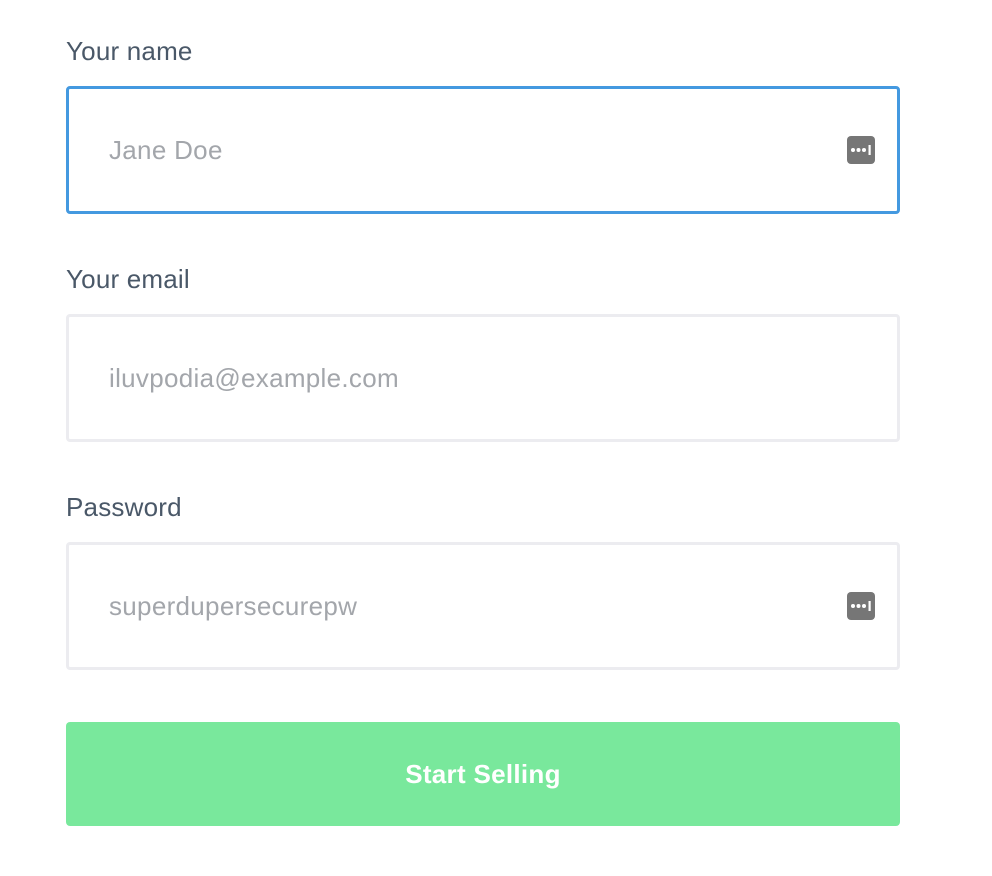 The width and height of the screenshot is (992, 876). Describe the element at coordinates (129, 51) in the screenshot. I see `name-label: Your name` at that location.